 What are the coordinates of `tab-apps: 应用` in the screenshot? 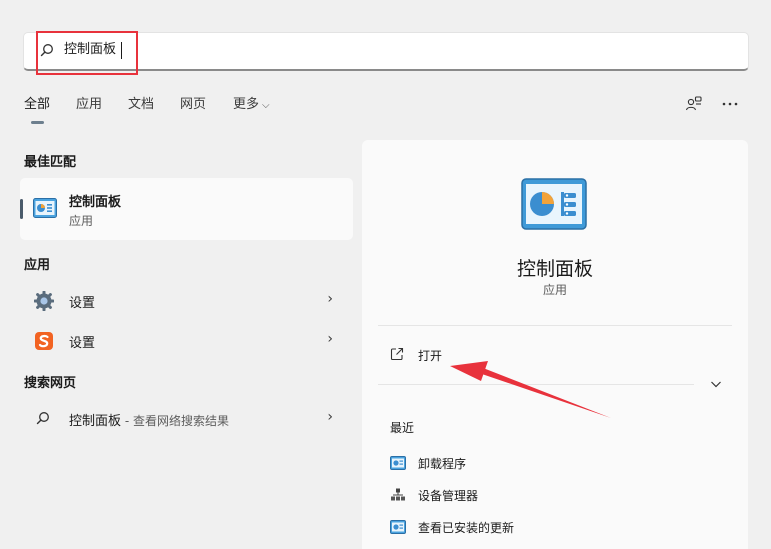 It's located at (89, 105).